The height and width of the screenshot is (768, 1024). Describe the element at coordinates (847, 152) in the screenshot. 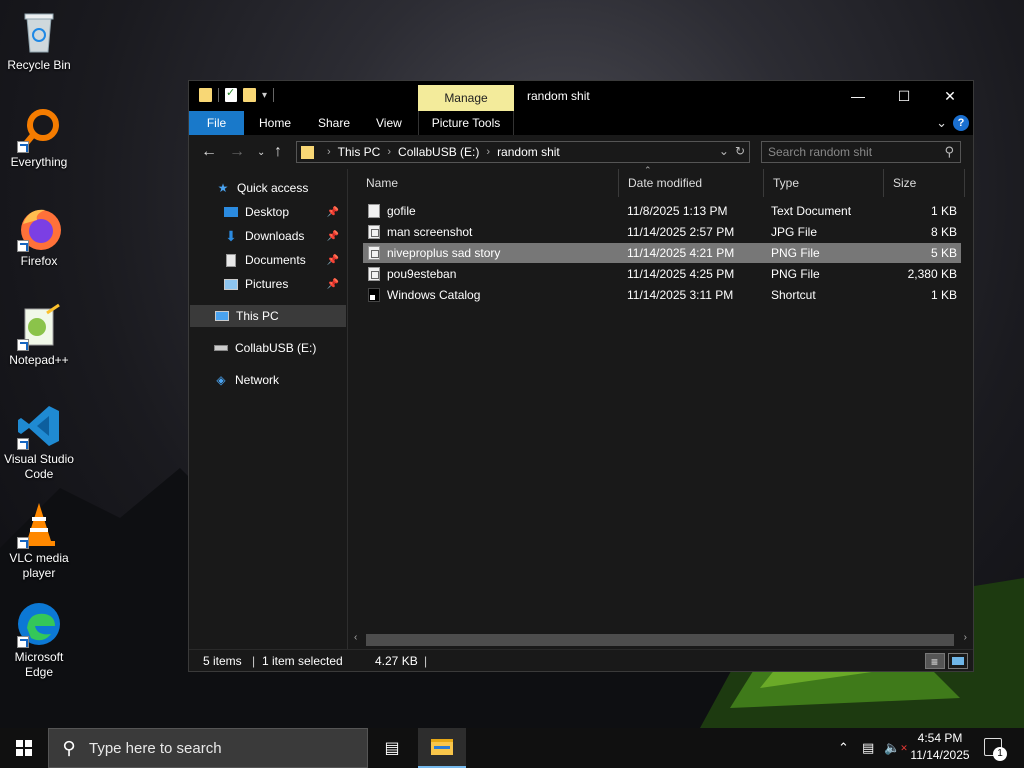

I see `search-input` at that location.